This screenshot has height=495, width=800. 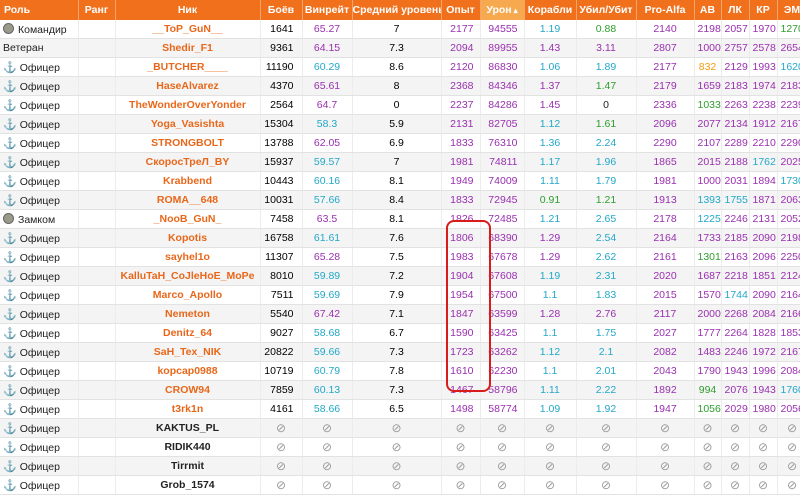 What do you see at coordinates (735, 48) in the screenshot?
I see `lk-cell: 2757` at bounding box center [735, 48].